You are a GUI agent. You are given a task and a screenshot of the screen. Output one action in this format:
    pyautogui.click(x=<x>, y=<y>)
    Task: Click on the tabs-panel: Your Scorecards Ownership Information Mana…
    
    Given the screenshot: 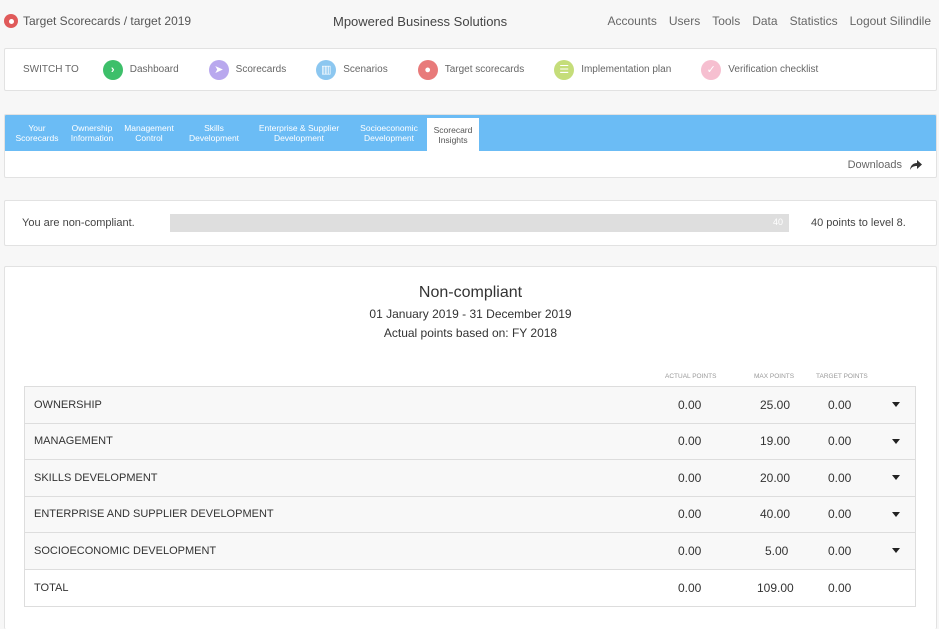 What is the action you would take?
    pyautogui.click(x=470, y=146)
    